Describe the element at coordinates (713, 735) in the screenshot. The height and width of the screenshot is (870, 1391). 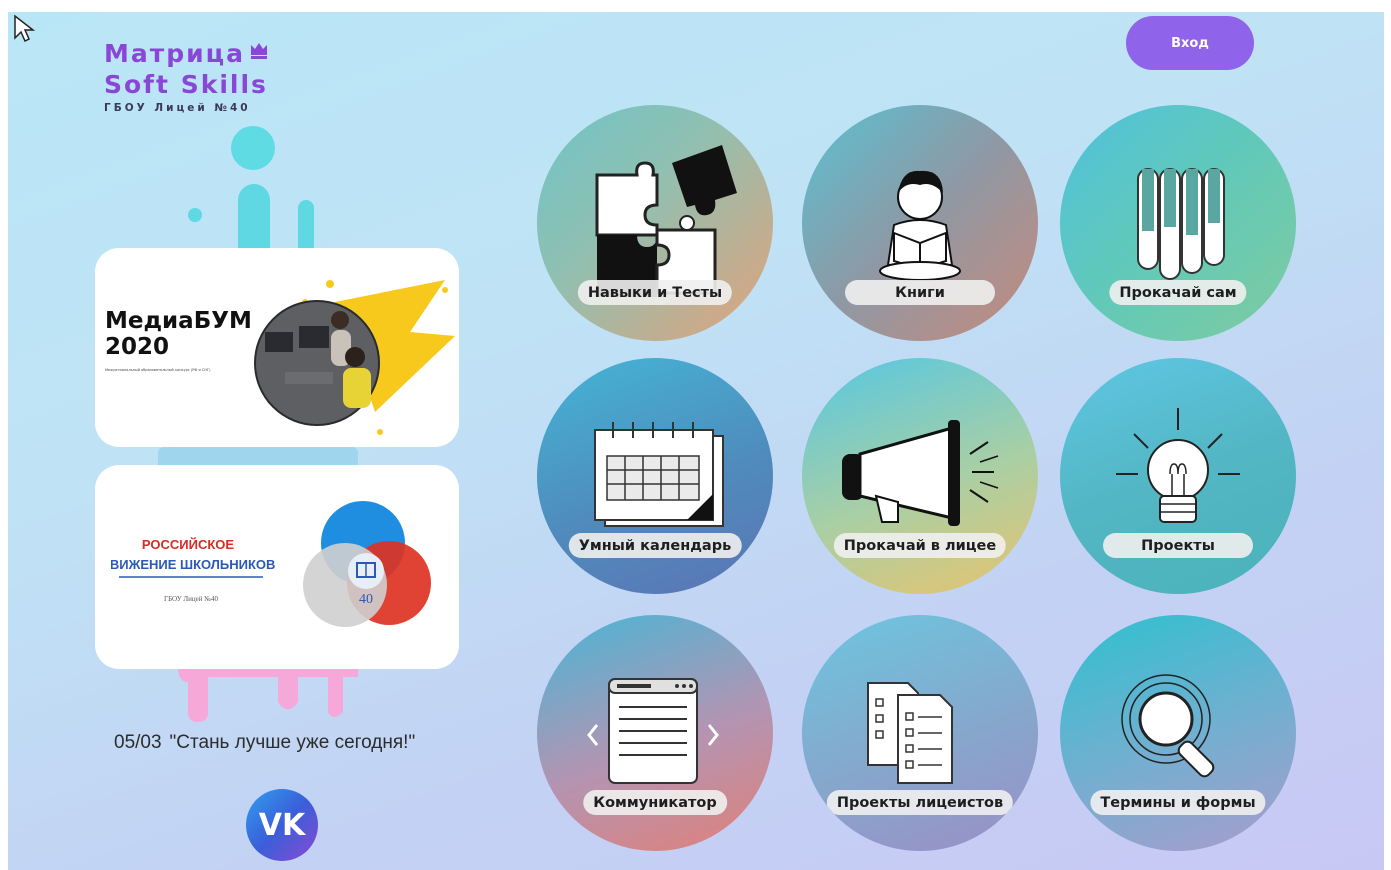
I see `chevron-right-icon` at that location.